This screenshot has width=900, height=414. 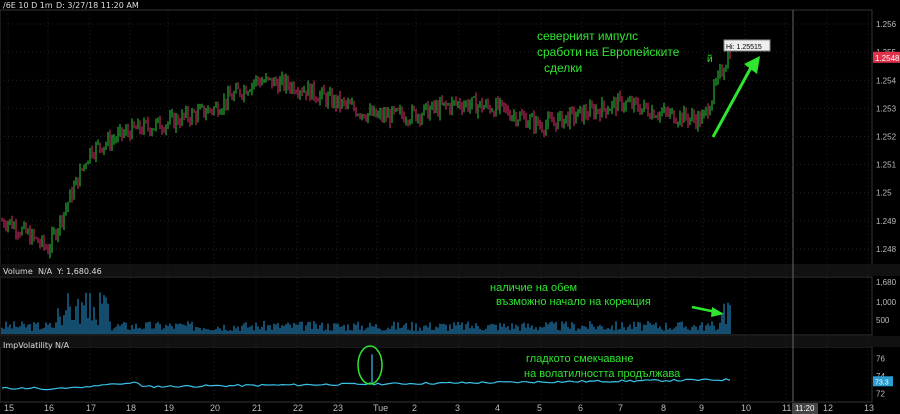 What do you see at coordinates (298, 408) in the screenshot?
I see `time-tick-label: 22` at bounding box center [298, 408].